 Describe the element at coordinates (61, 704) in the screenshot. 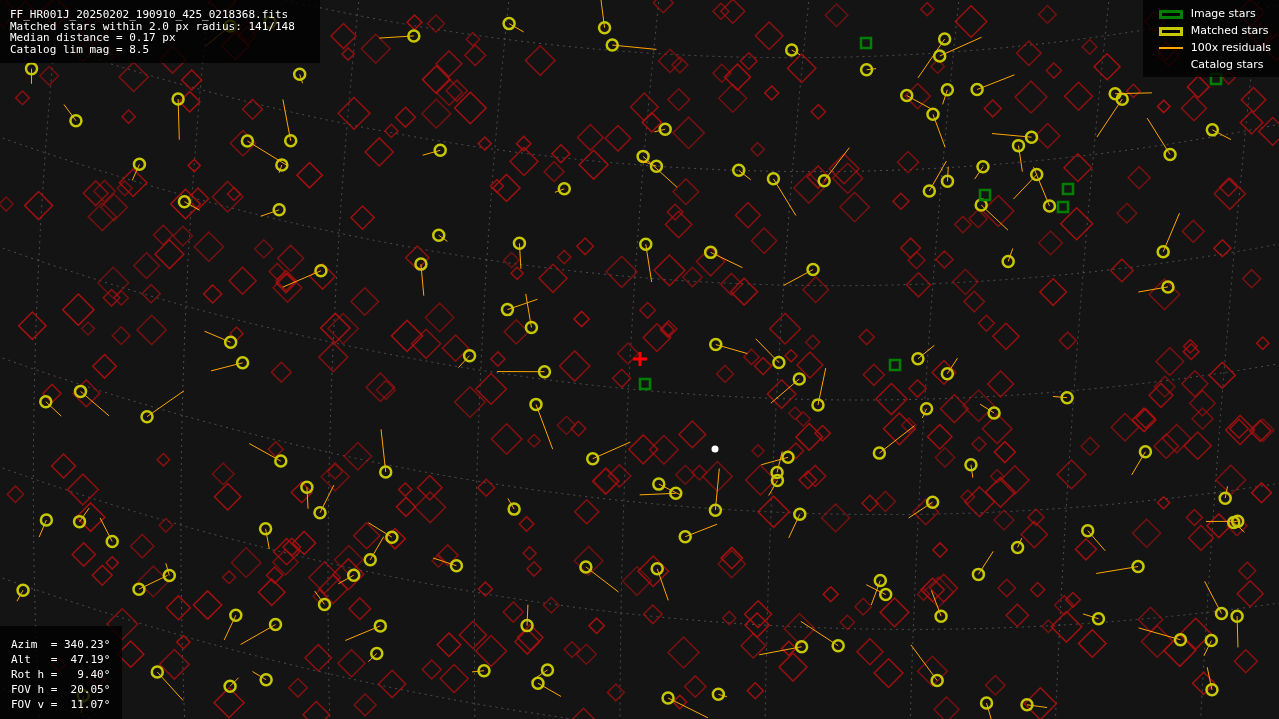

I see `pointing-text: FOV v = 11.07°` at that location.